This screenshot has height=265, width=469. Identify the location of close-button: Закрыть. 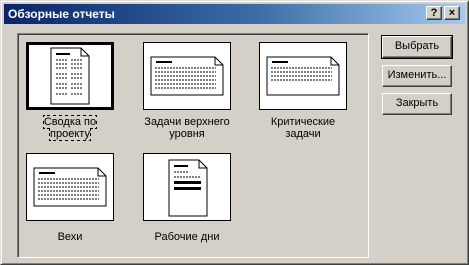
(417, 104).